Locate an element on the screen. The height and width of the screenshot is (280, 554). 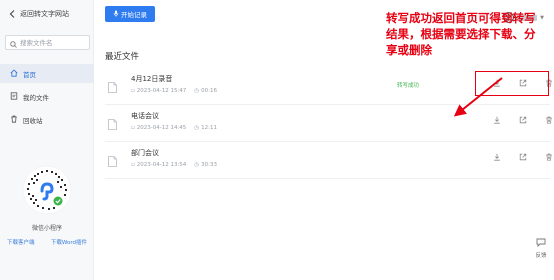
chevron-down-icon: ▼ is located at coordinates (542, 17).